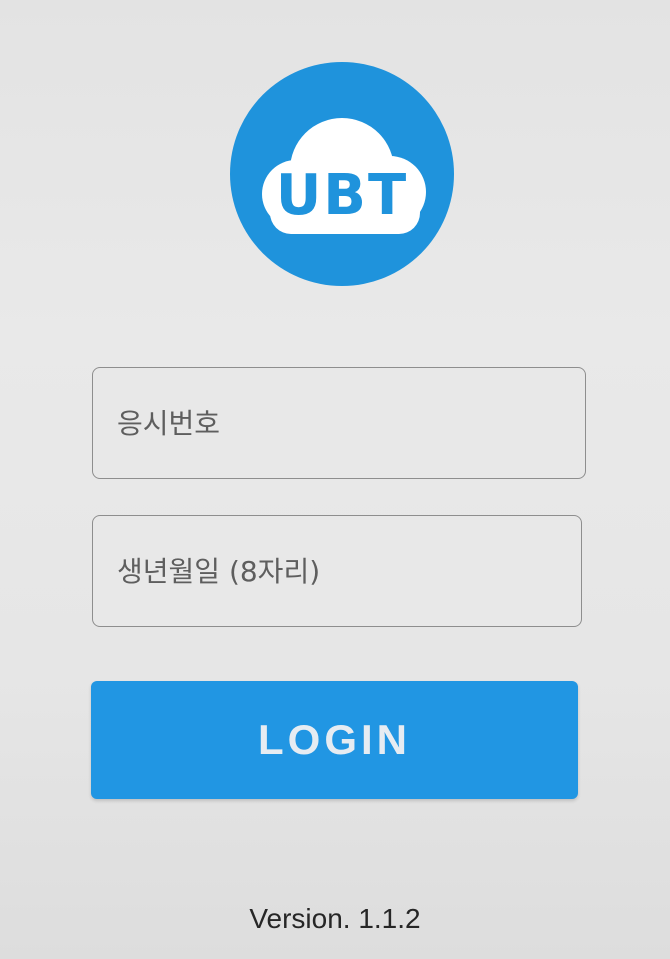 This screenshot has width=670, height=959. I want to click on logo-text: UBT, so click(342, 195).